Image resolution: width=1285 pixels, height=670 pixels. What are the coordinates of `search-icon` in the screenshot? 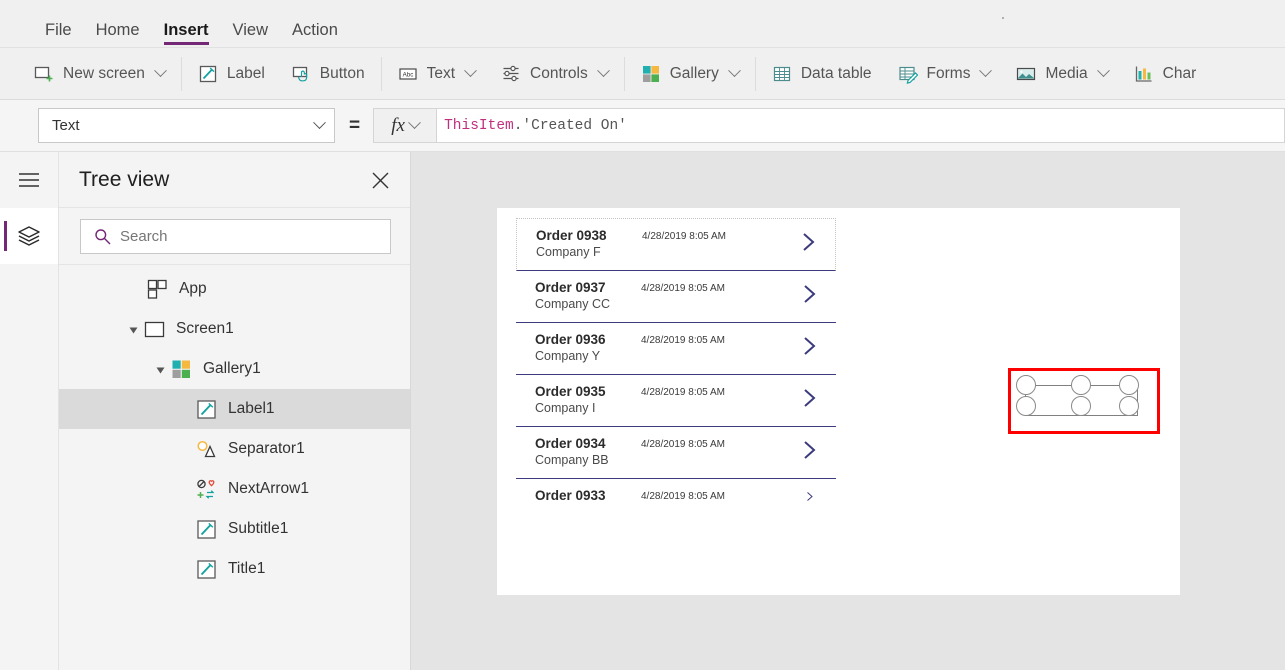 It's located at (103, 236).